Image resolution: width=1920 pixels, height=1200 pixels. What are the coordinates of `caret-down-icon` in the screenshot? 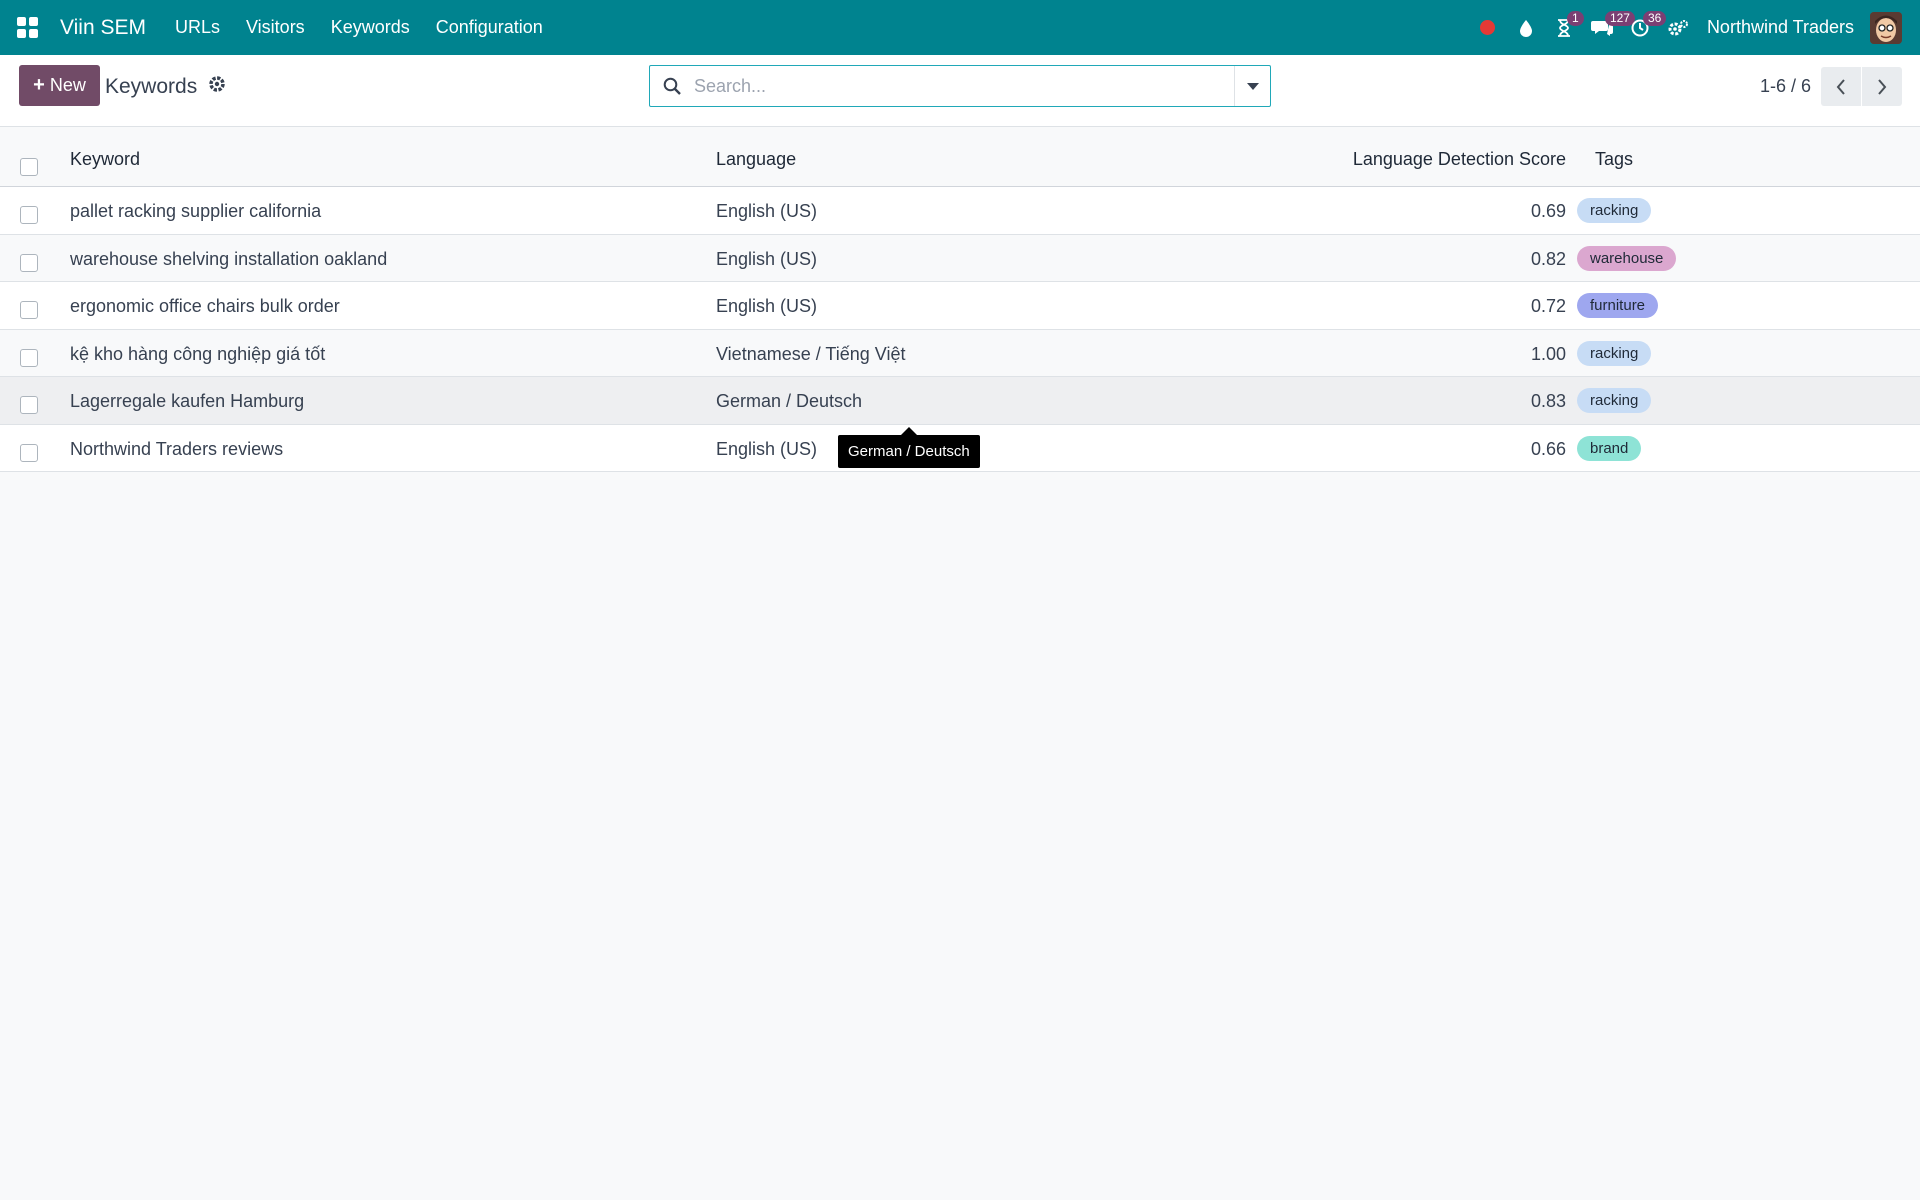 It's located at (1252, 86).